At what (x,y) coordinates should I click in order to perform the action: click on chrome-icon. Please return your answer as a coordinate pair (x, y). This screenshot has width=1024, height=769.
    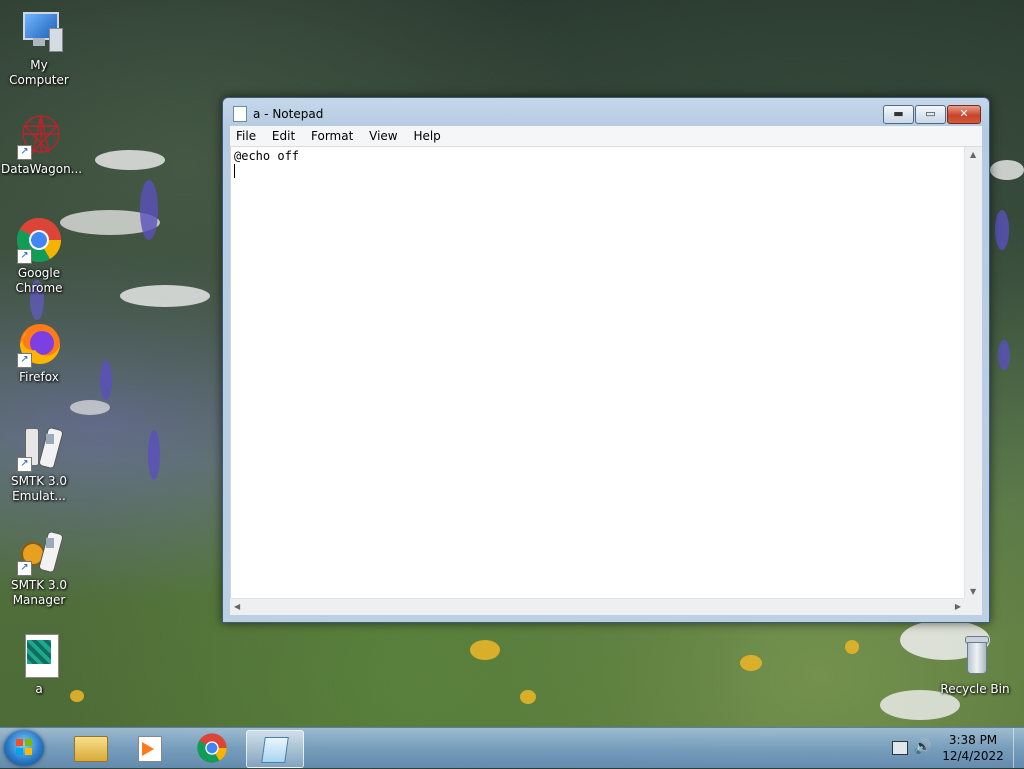
    Looking at the image, I should click on (212, 748).